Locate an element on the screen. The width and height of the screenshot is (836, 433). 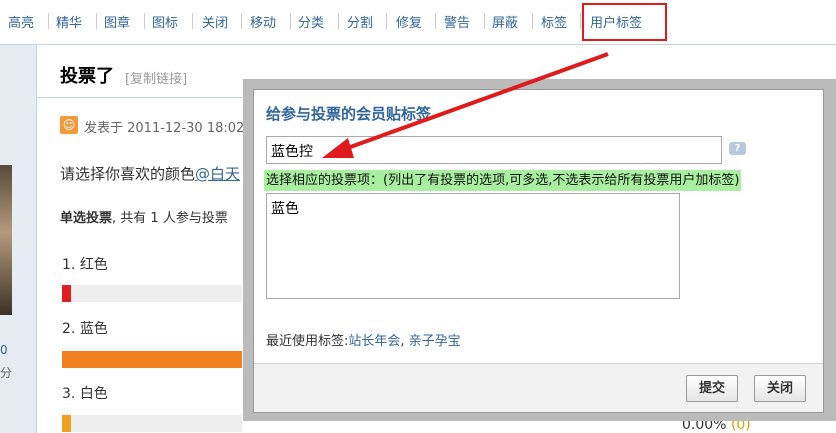
submit-button: 提交 is located at coordinates (712, 388).